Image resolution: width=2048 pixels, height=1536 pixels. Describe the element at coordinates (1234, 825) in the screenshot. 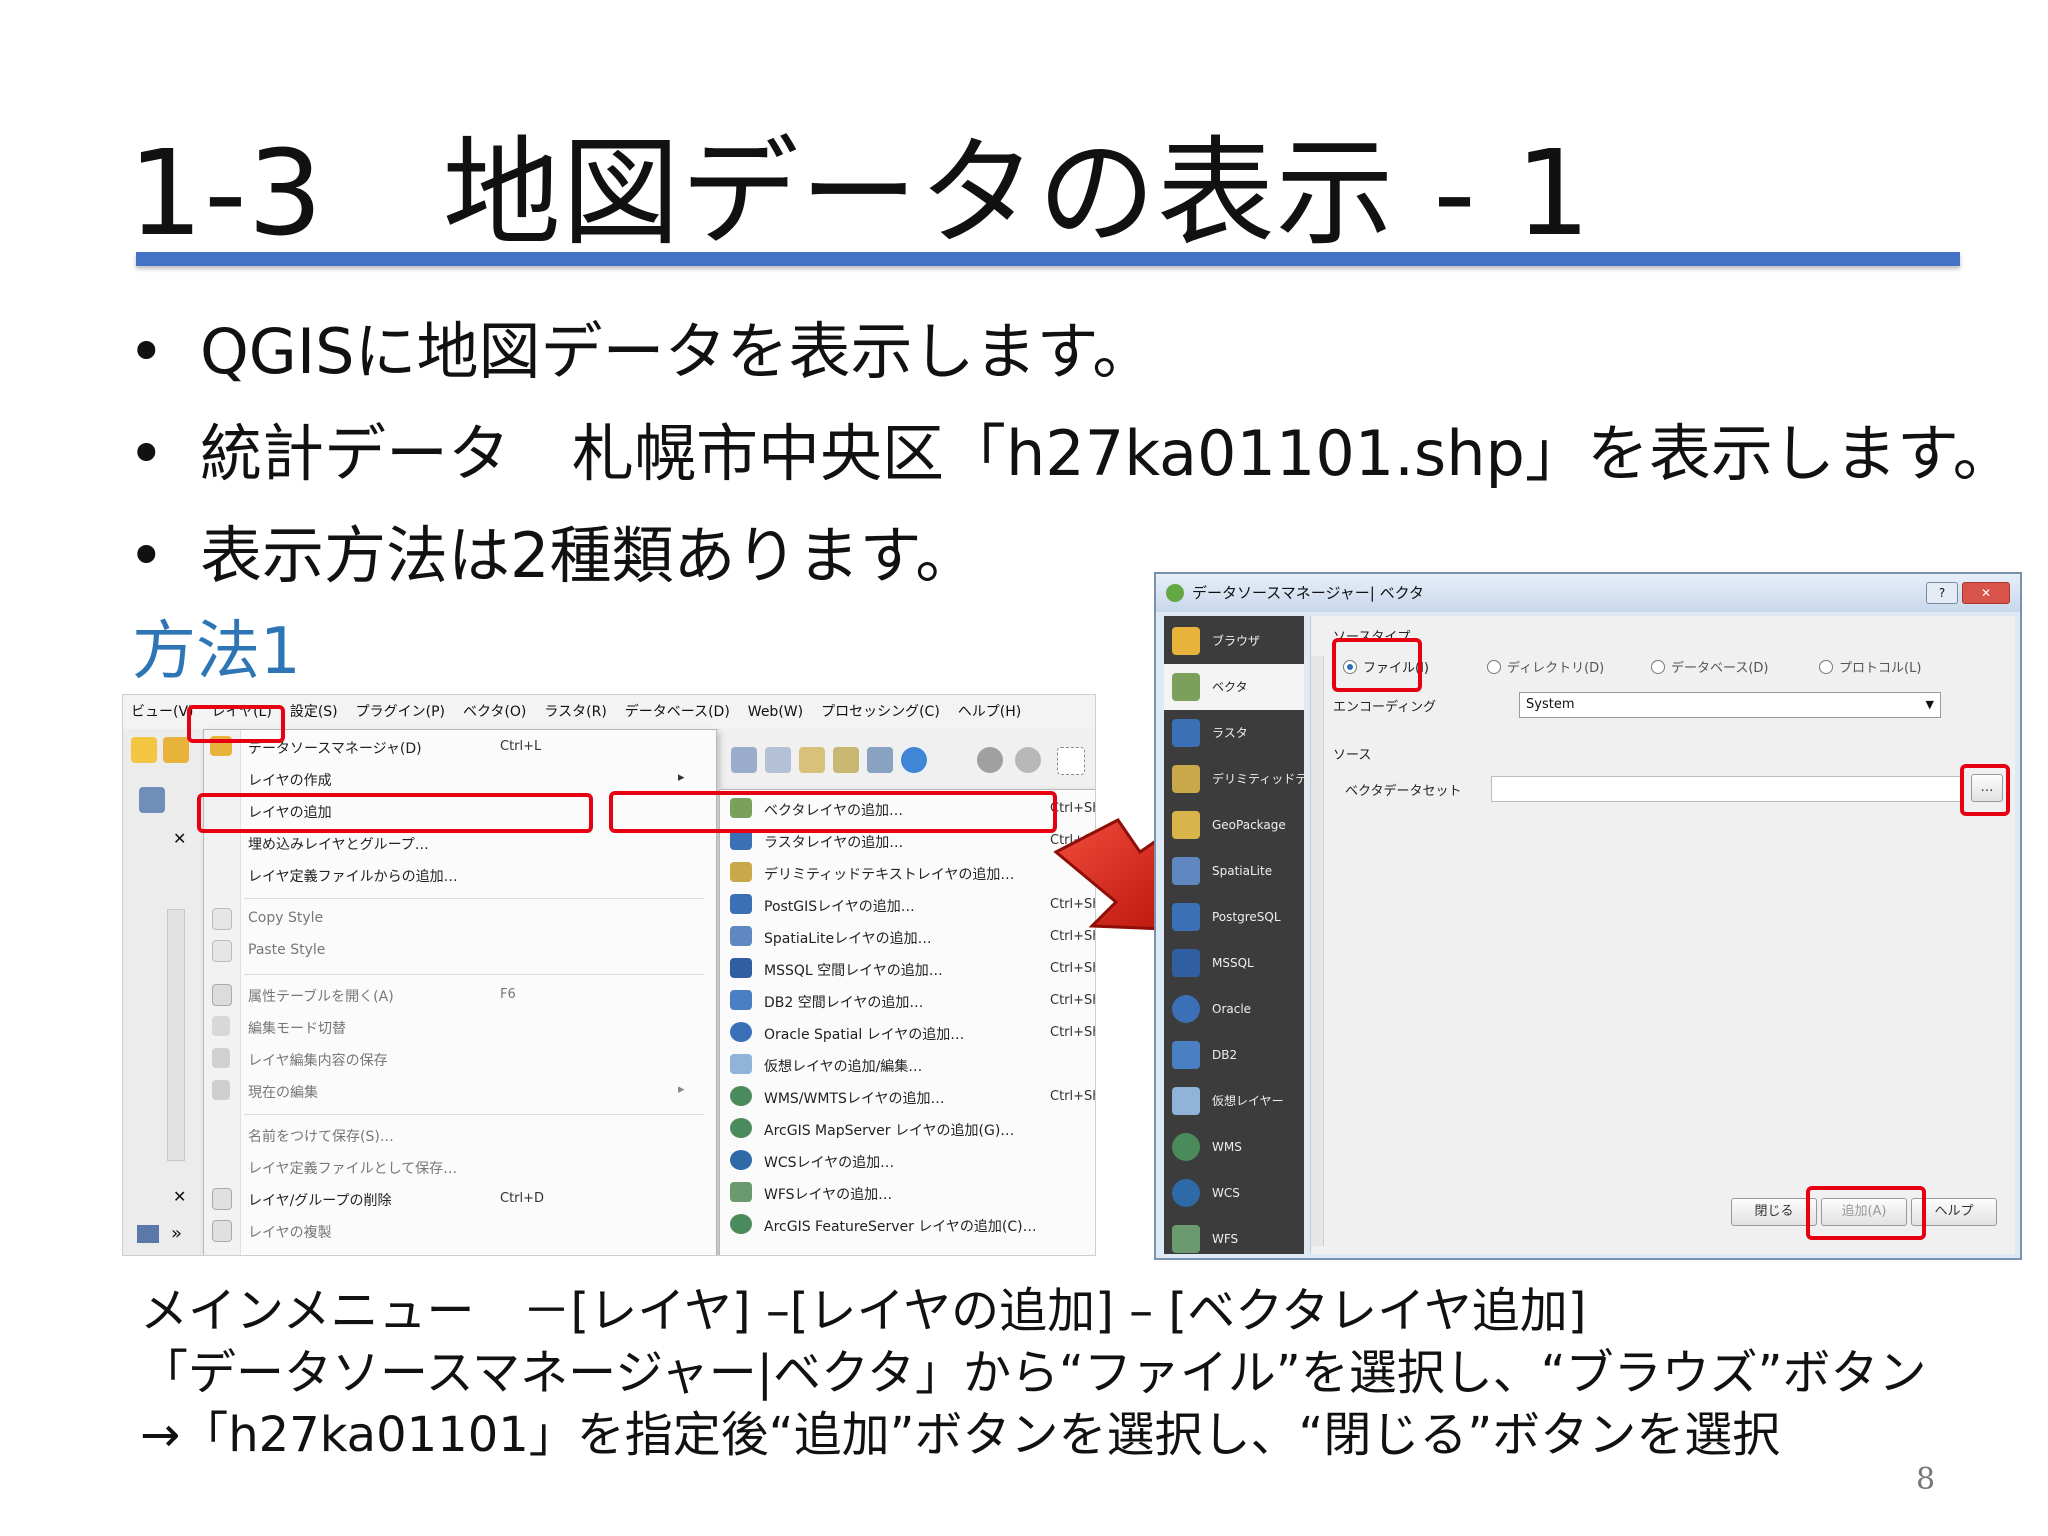

I see `sidebar-item-geopackage: GeoPackage` at that location.